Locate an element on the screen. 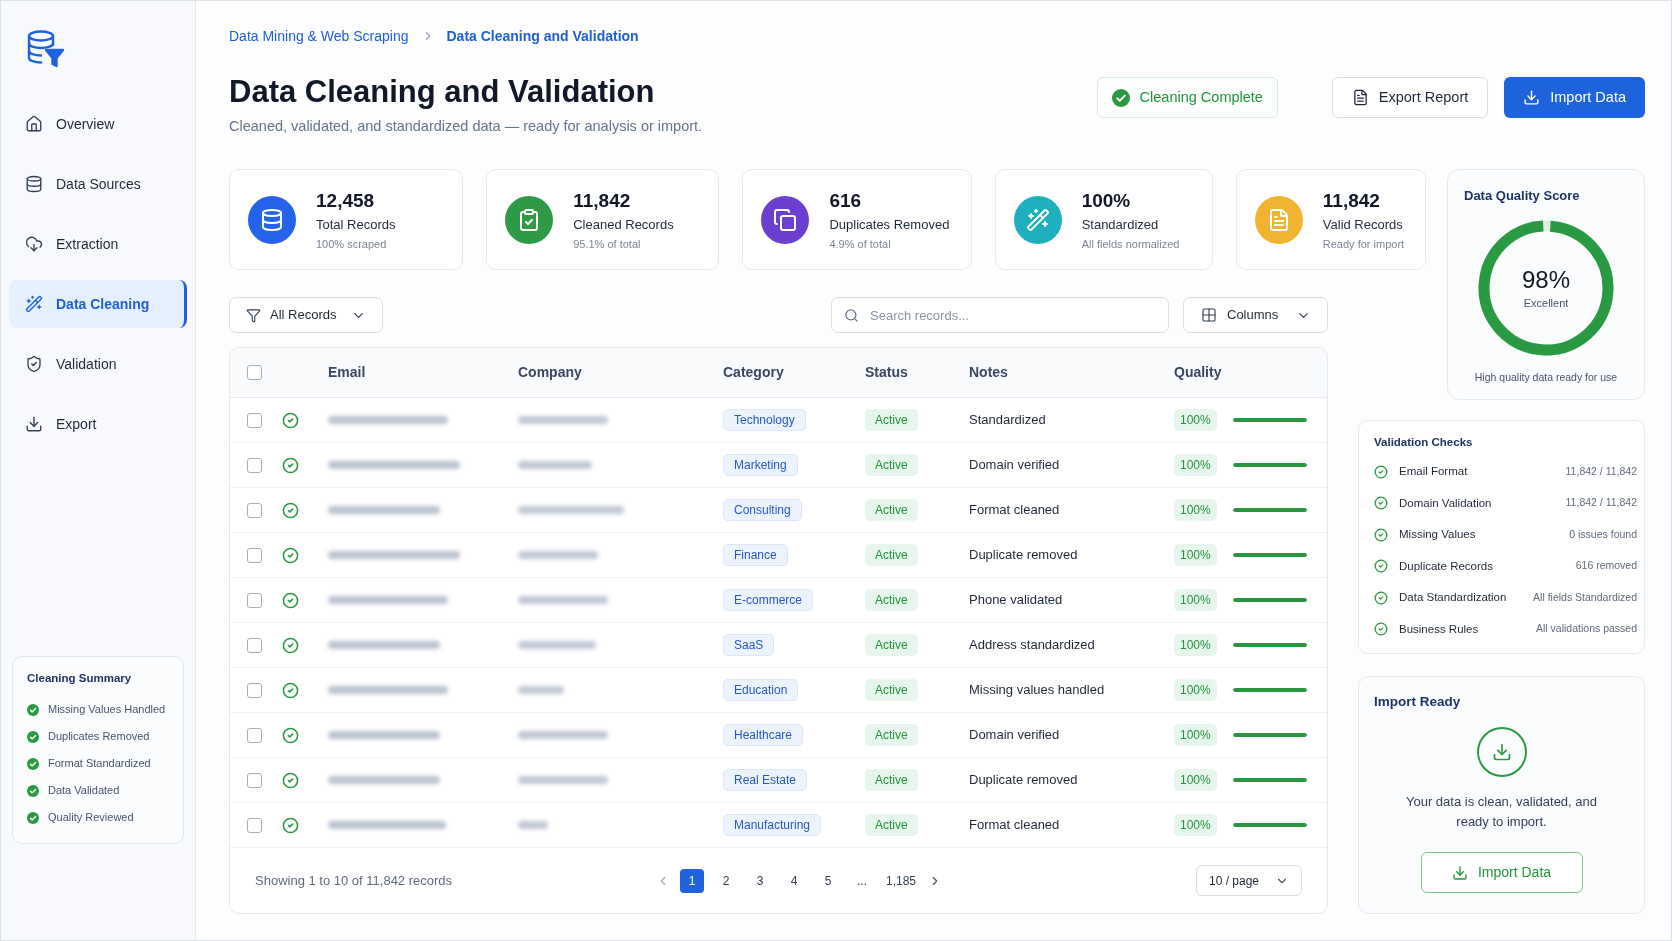 This screenshot has width=1672, height=941. card-title: Import Ready is located at coordinates (1417, 702).